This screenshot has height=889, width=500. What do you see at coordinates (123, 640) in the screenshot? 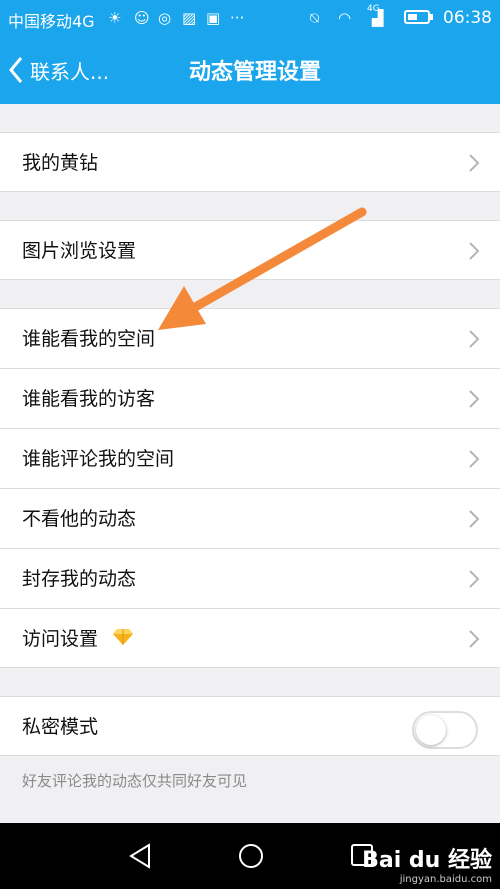
I see `yellow-diamond-icon` at bounding box center [123, 640].